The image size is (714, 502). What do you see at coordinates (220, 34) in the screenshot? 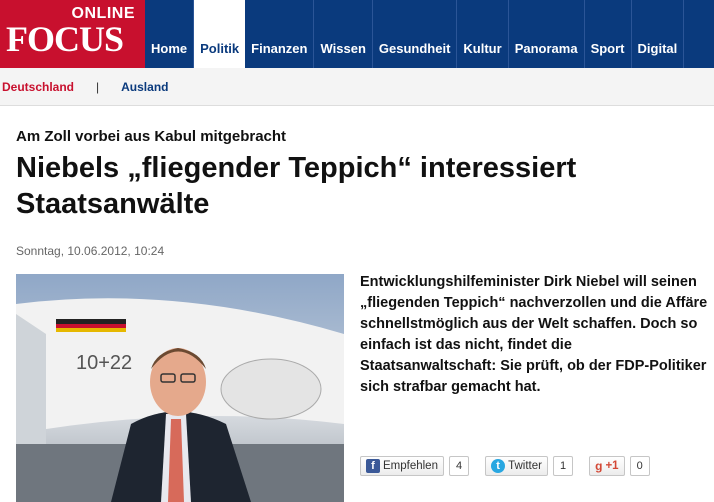
I see `nav-tab-politik: Politik` at bounding box center [220, 34].